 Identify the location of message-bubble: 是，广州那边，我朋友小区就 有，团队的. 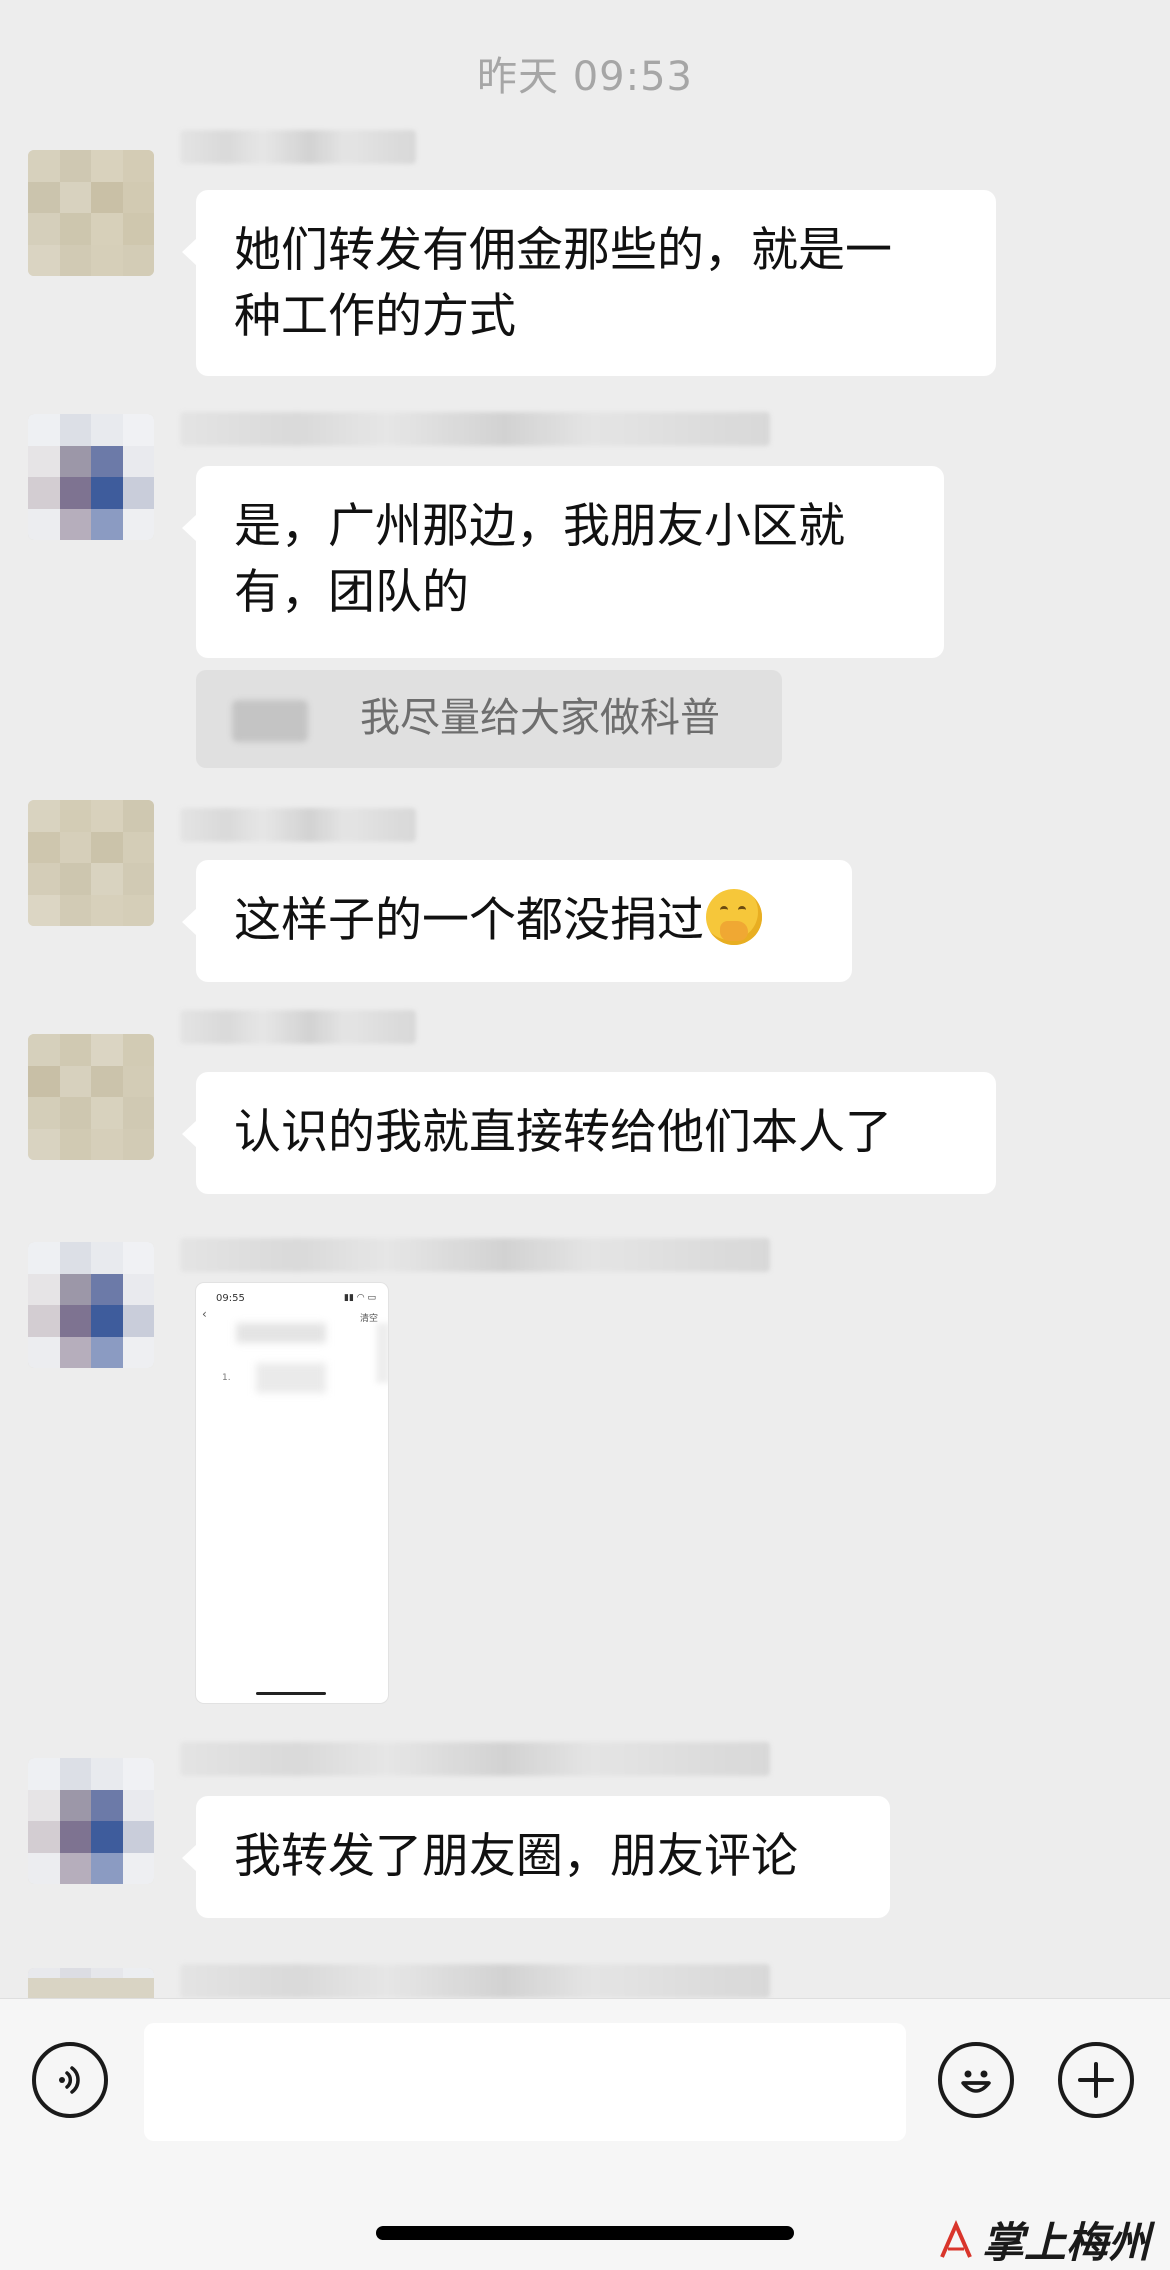
(563, 562).